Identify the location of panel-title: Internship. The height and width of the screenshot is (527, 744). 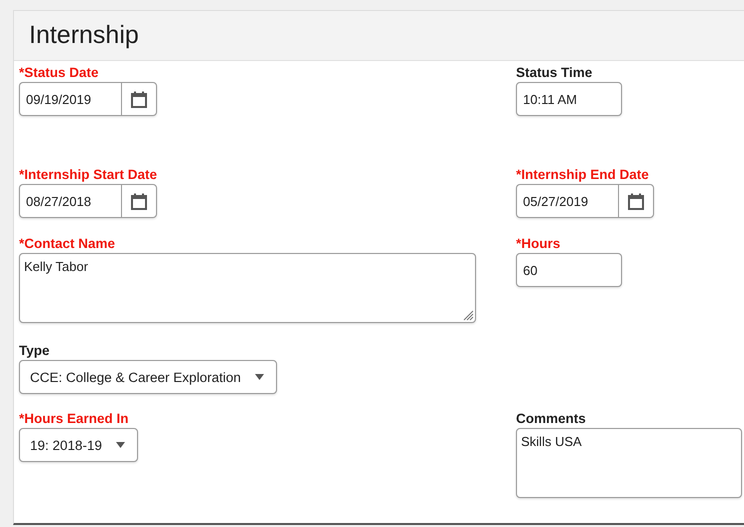
(84, 35).